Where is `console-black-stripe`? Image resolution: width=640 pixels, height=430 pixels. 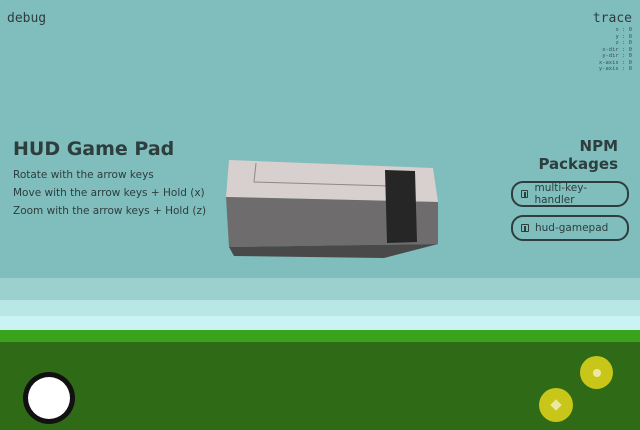 console-black-stripe is located at coordinates (401, 206).